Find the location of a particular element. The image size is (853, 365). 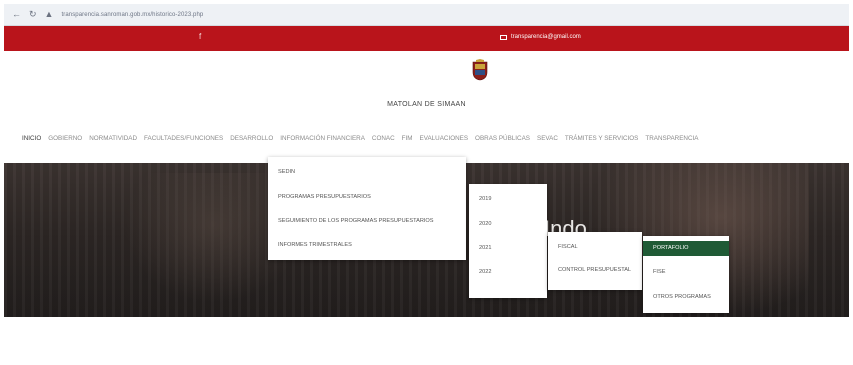

dropdown-programs: PORTAFOLIO FISE OTROS PROGRAMAS is located at coordinates (686, 274).